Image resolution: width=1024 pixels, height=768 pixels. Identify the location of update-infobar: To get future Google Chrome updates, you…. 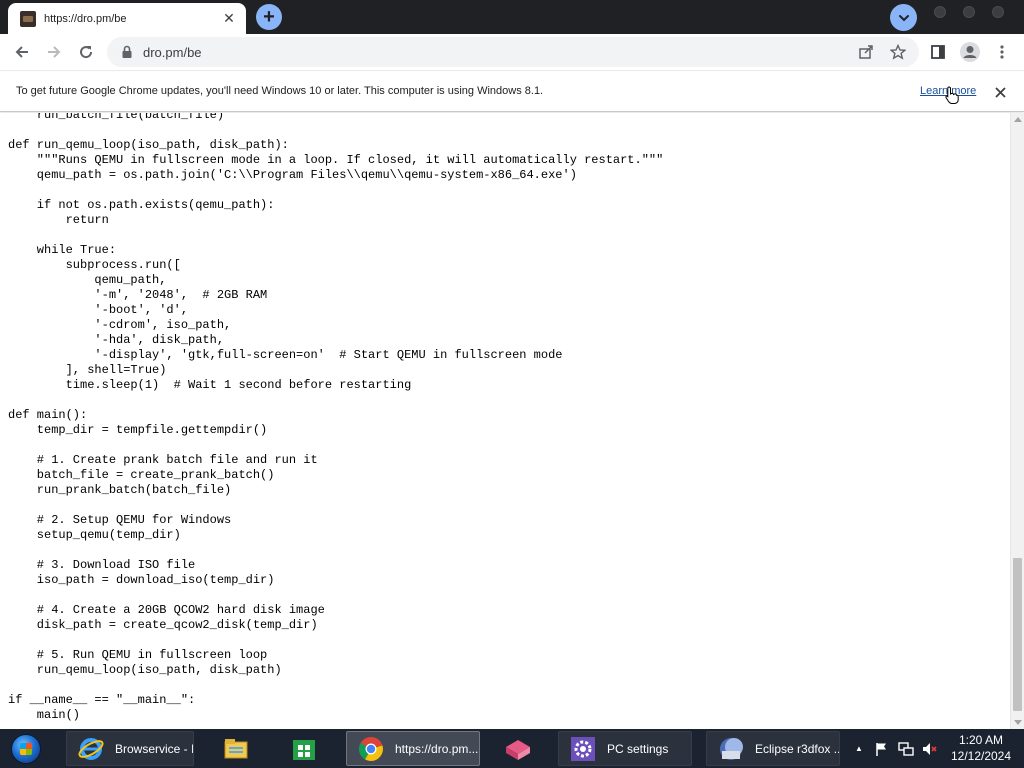
(512, 92).